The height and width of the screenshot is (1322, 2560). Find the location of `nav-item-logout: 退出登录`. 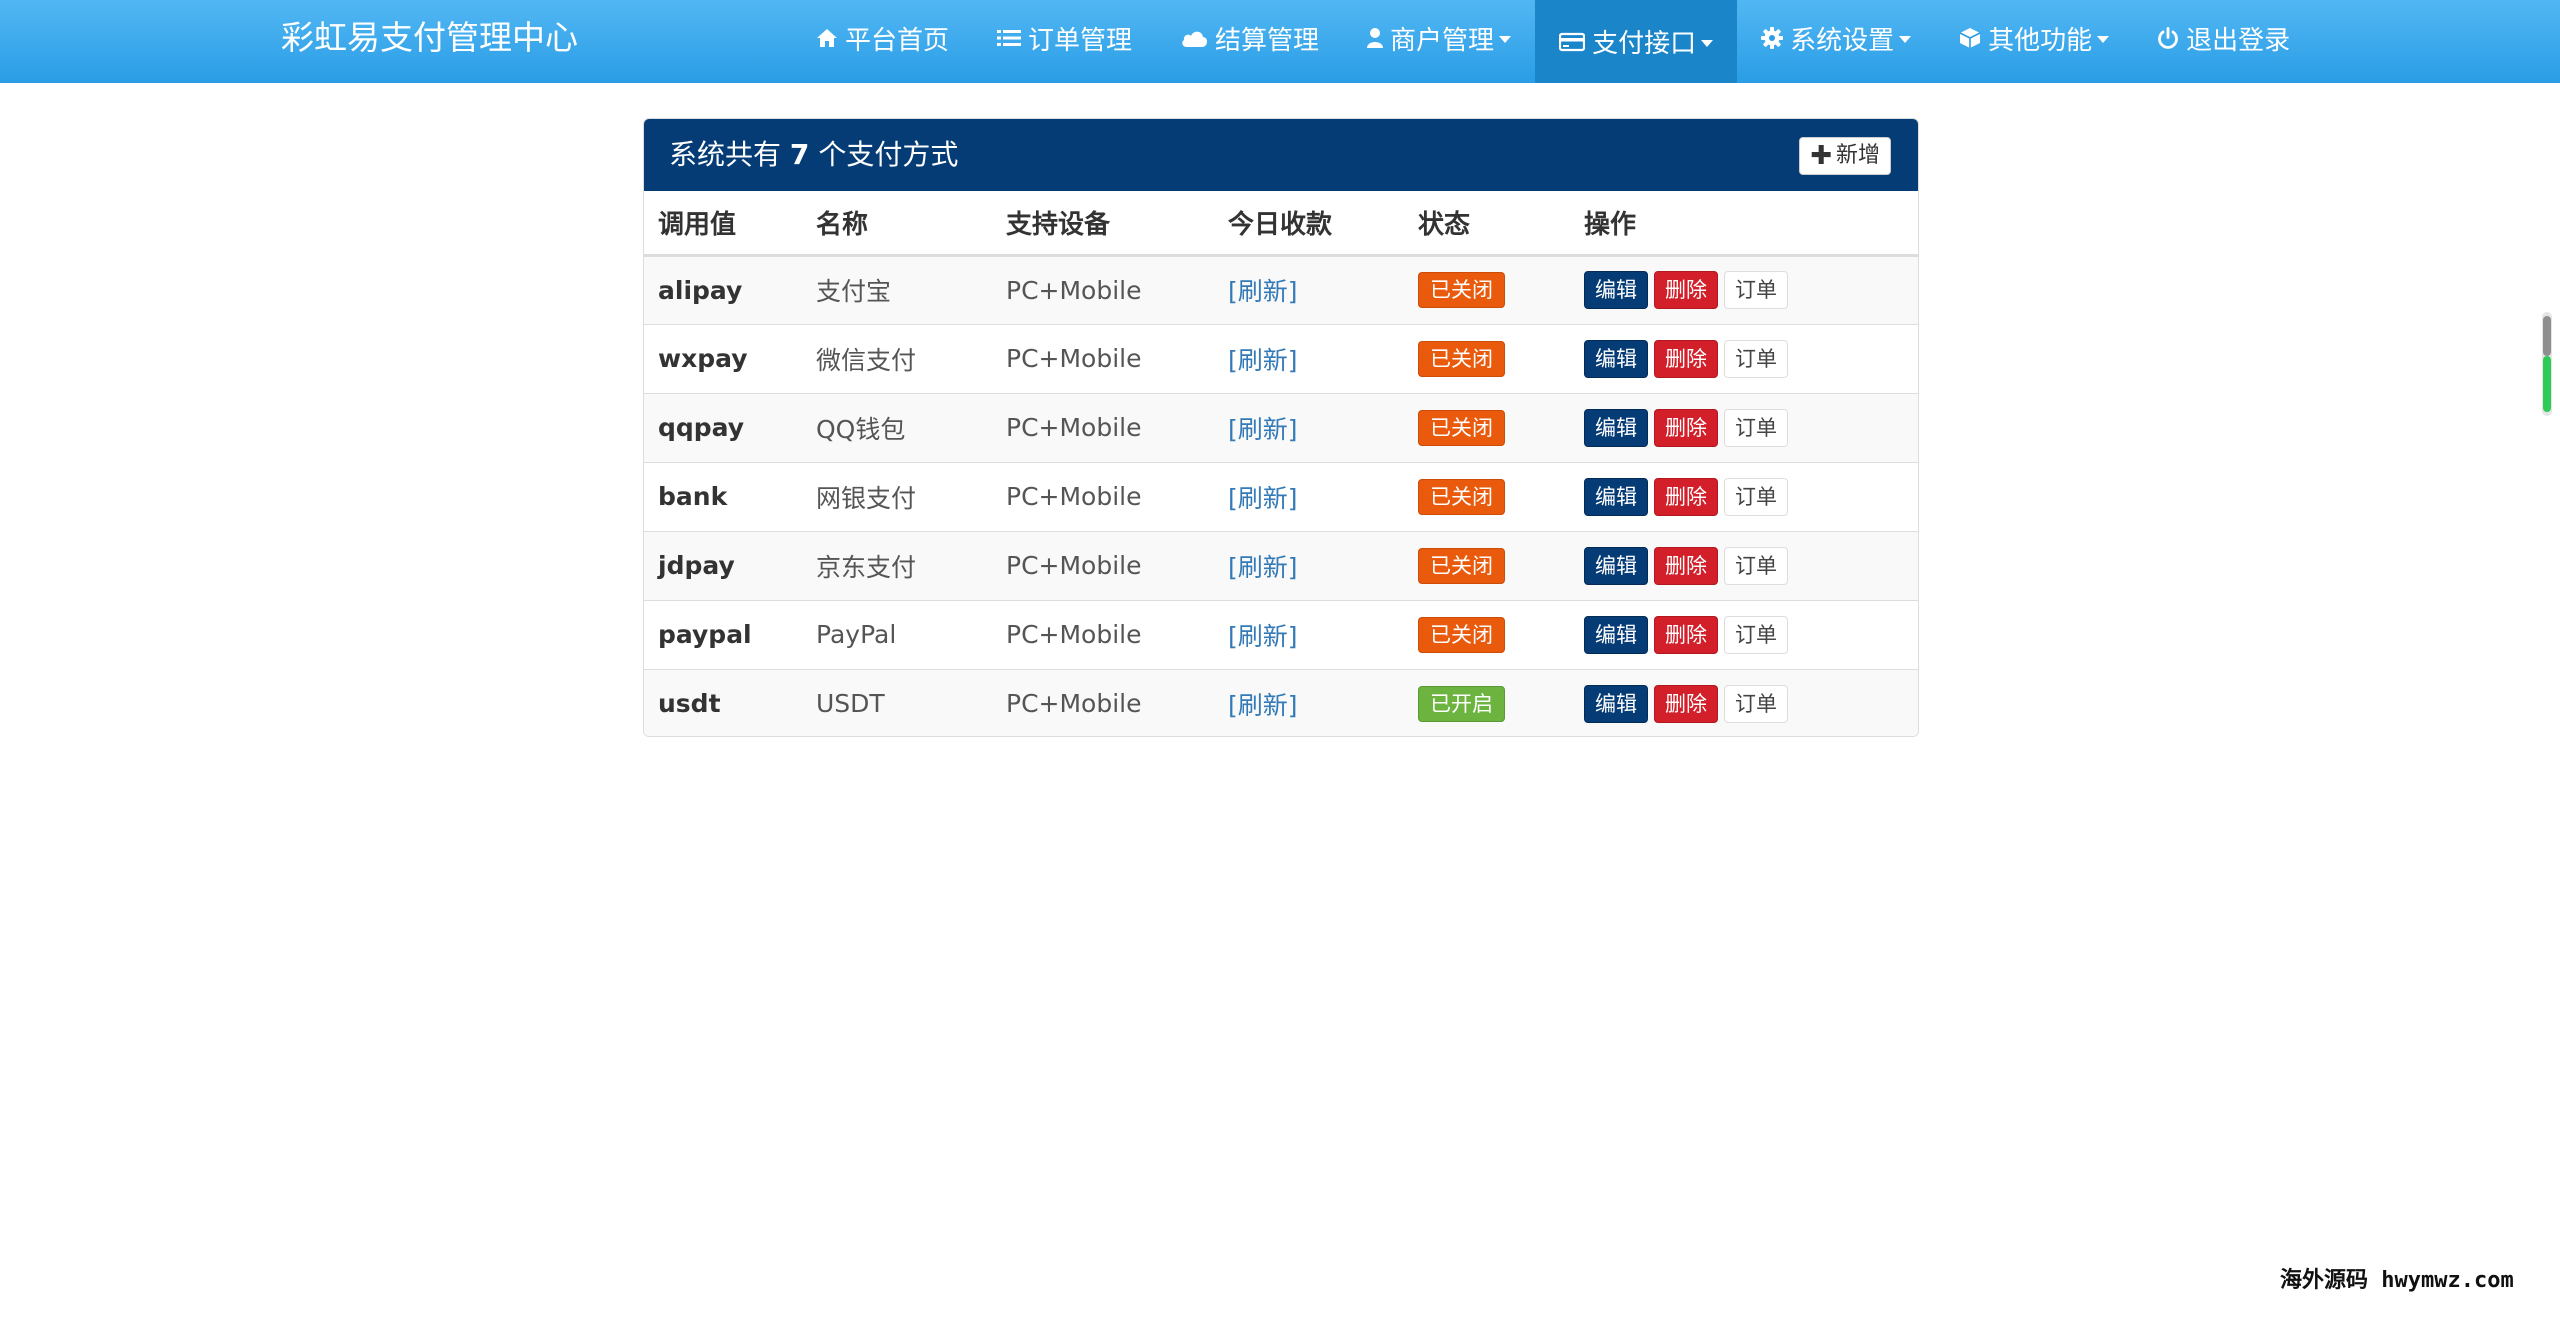

nav-item-logout: 退出登录 is located at coordinates (2223, 38).